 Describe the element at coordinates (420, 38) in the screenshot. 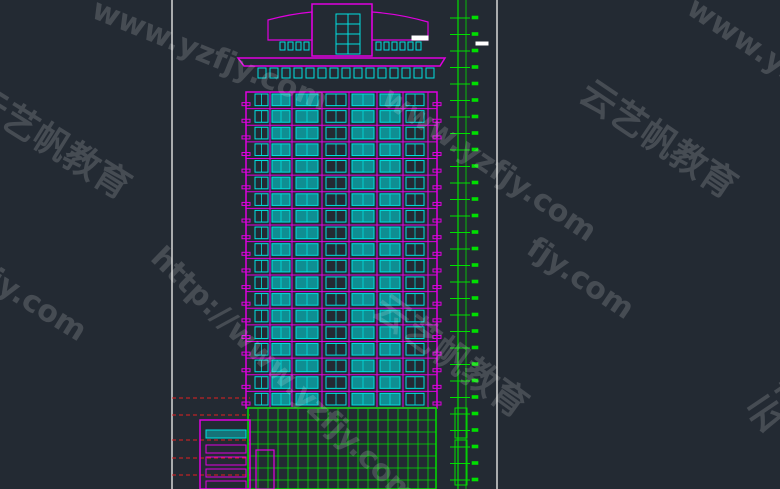

I see `roof-note-mark` at that location.